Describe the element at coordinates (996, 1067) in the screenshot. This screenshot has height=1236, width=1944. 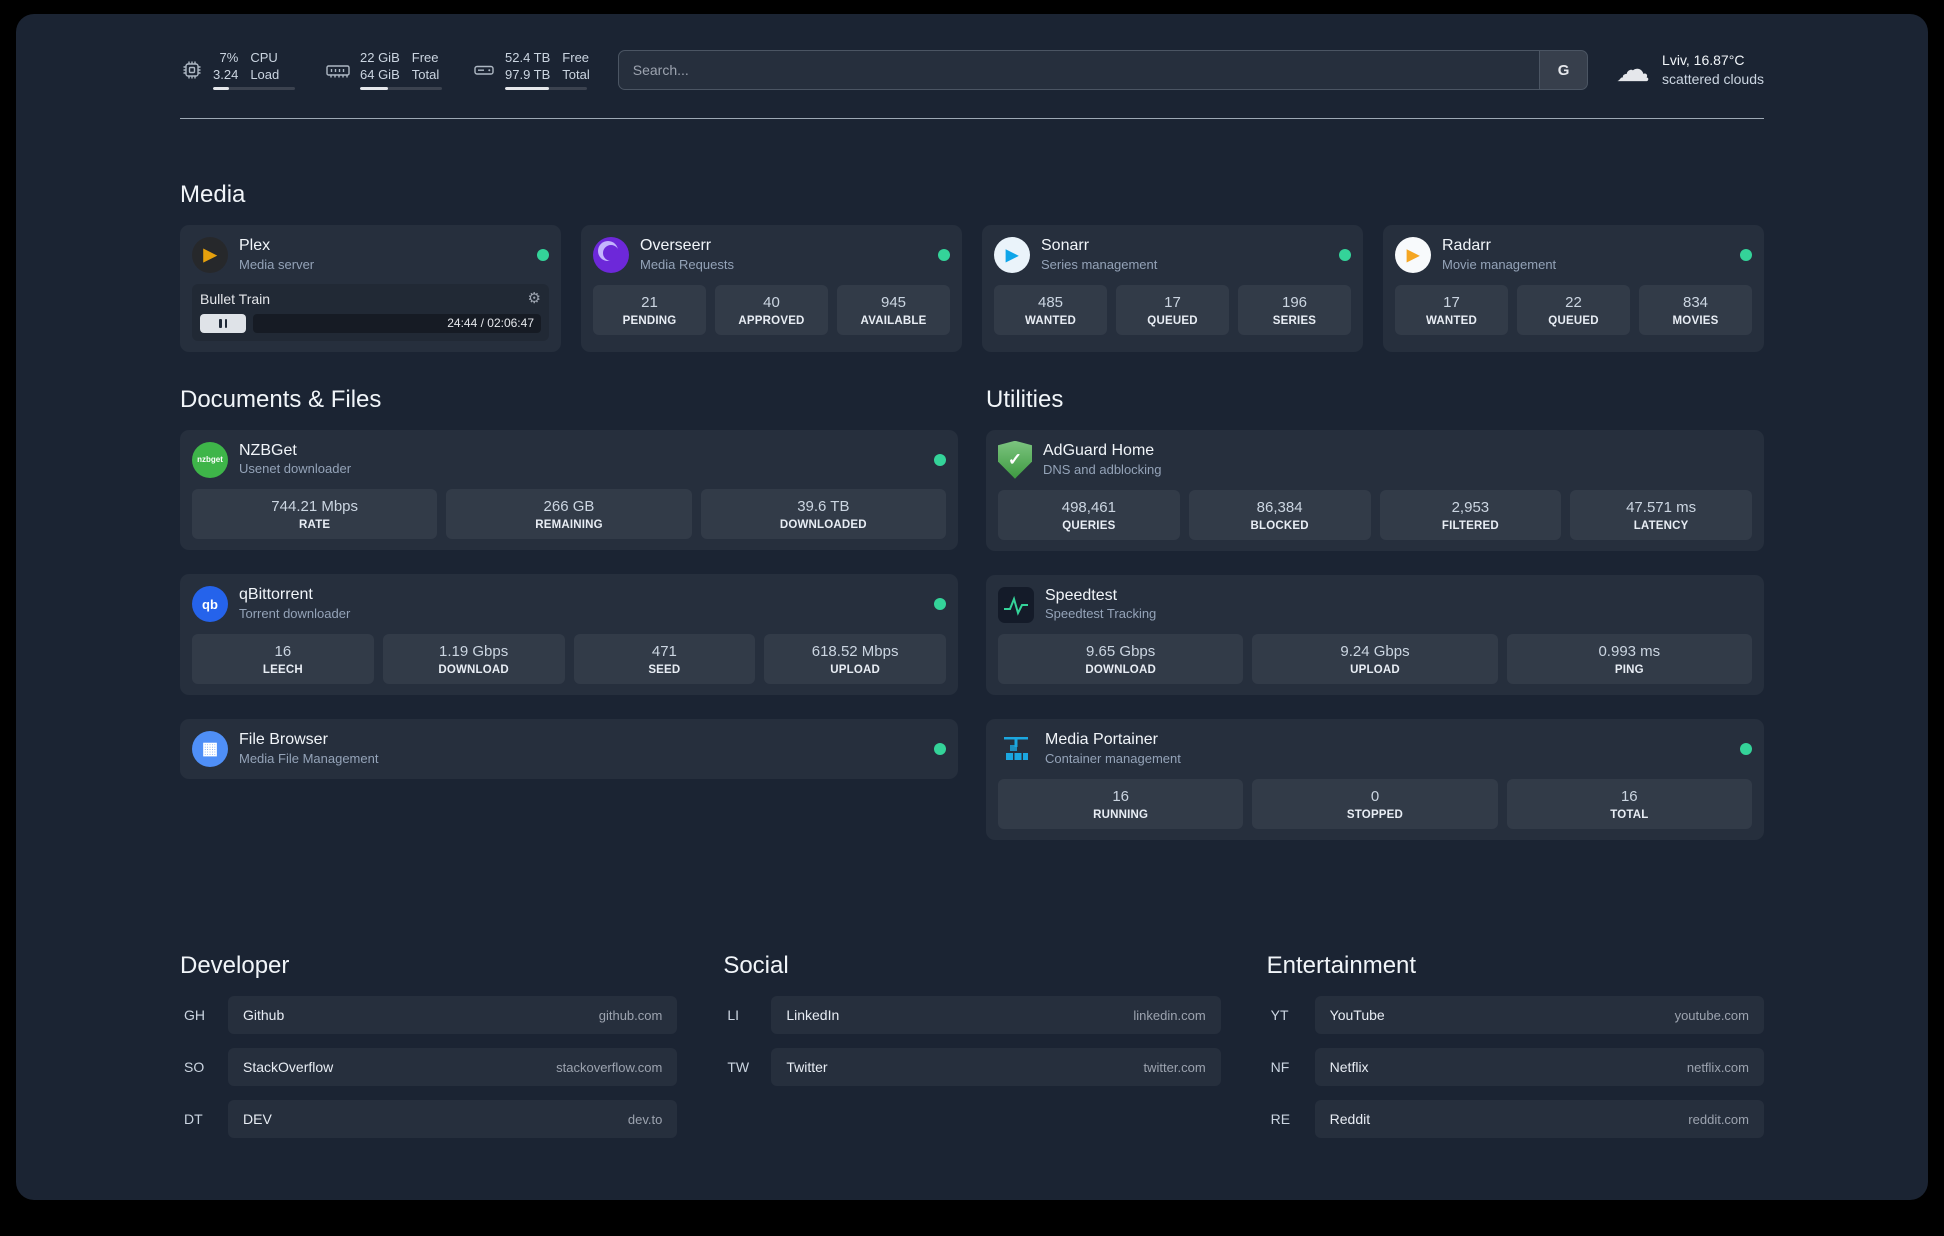
I see `bookmark-link: Twitter twitter.com` at that location.